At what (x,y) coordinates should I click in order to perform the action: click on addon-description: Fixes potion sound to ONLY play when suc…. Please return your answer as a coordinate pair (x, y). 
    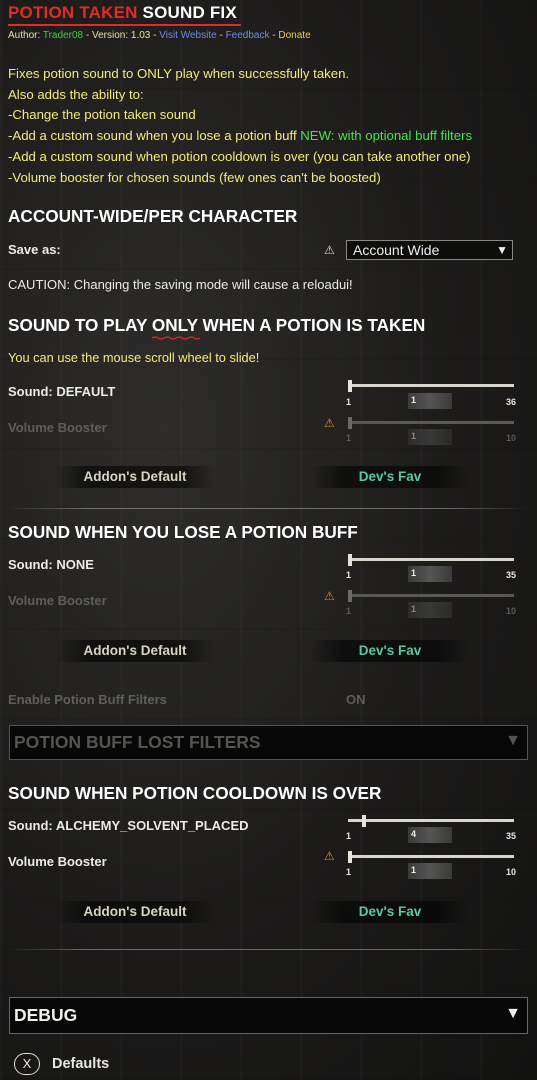
    Looking at the image, I should click on (240, 126).